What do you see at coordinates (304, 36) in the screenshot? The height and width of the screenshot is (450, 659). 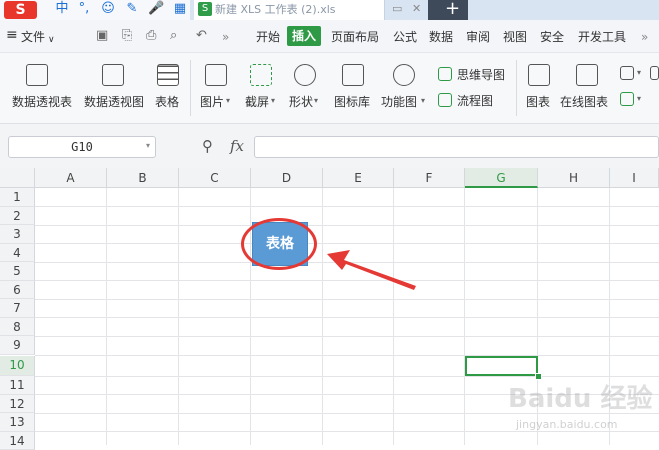 I see `tab-insert: 插入` at bounding box center [304, 36].